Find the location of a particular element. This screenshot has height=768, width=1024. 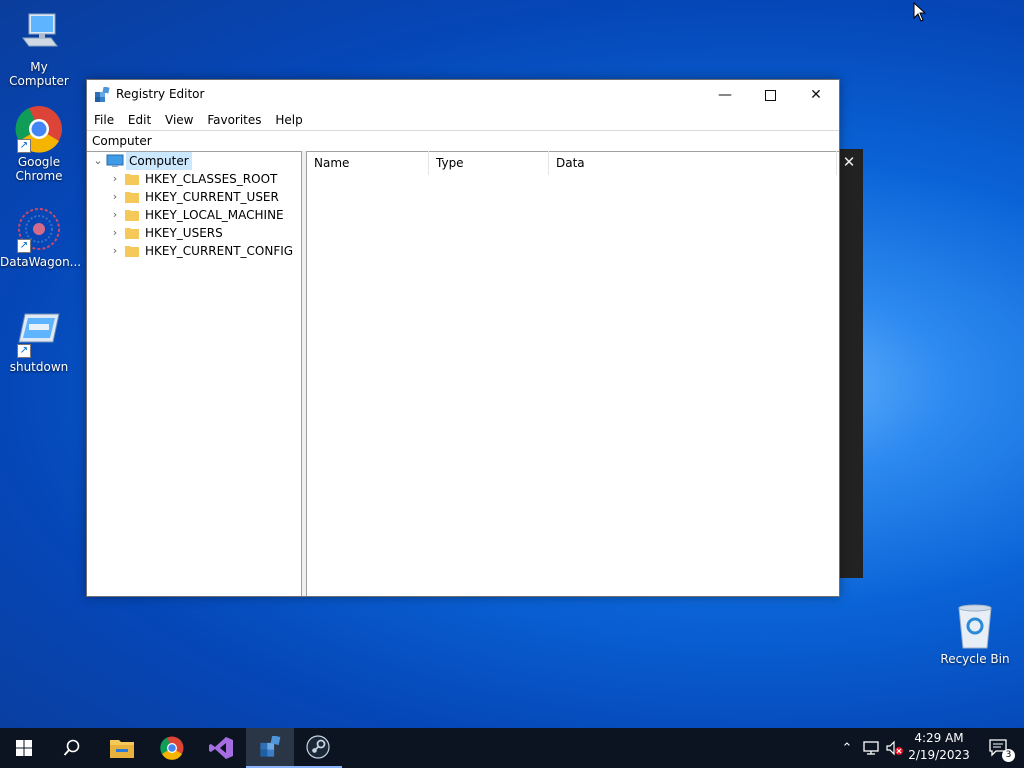

clock: 4:29 AM 2/19/2023 is located at coordinates (939, 746).